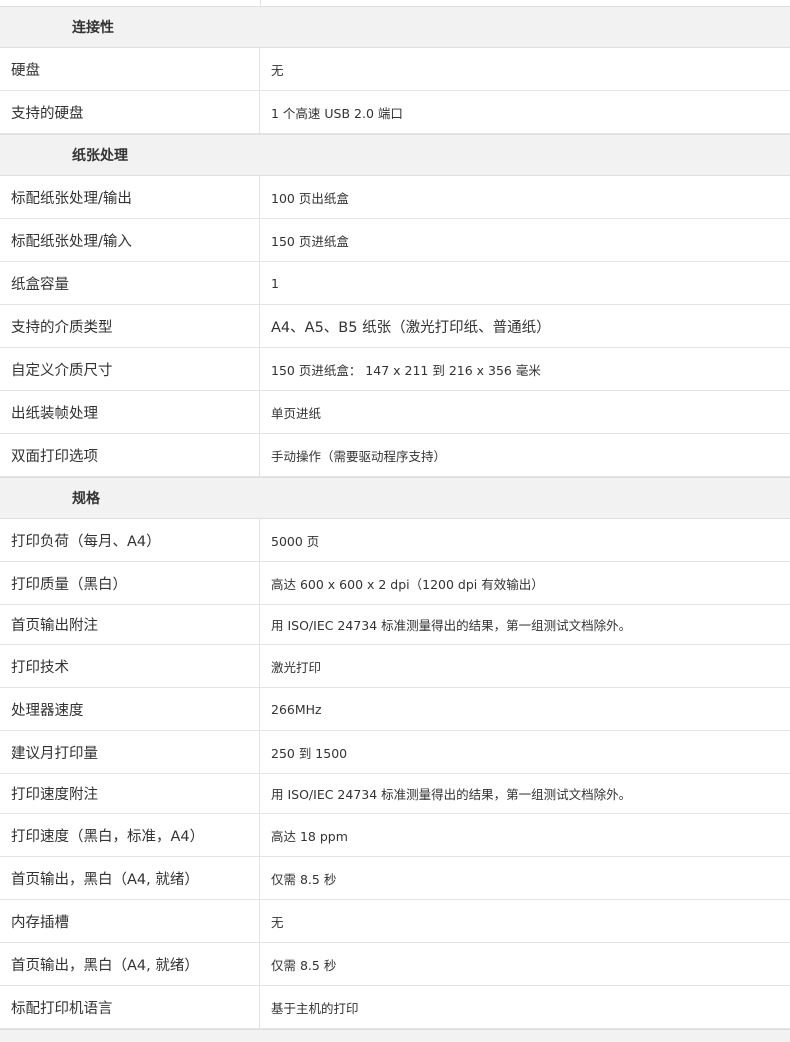 This screenshot has width=790, height=1042. What do you see at coordinates (310, 198) in the screenshot?
I see `spec-value: 100 页出纸盒` at bounding box center [310, 198].